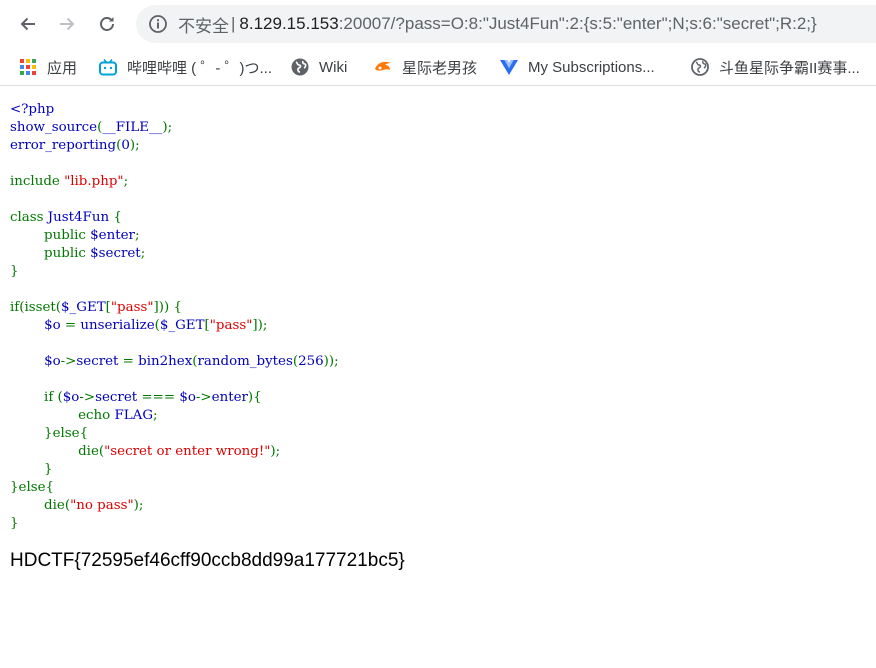 This screenshot has height=668, width=876. I want to click on bookmark-douyu: 星际老男孩, so click(425, 67).